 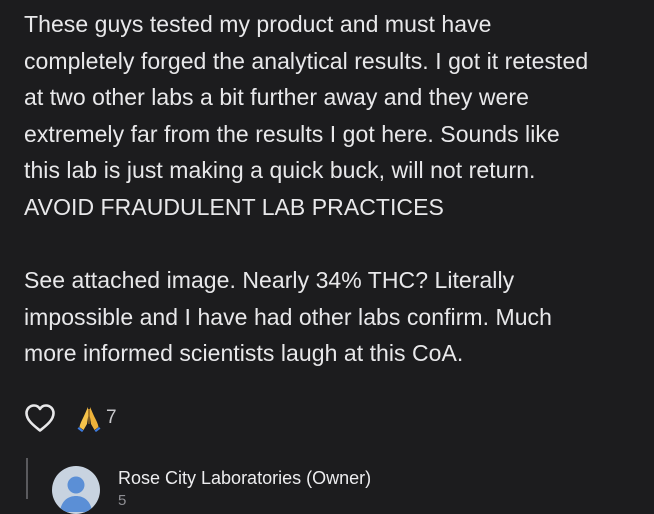 I want to click on review-text-line: AVOID FRAUDULENT LAB PRACTICES, so click(x=234, y=206).